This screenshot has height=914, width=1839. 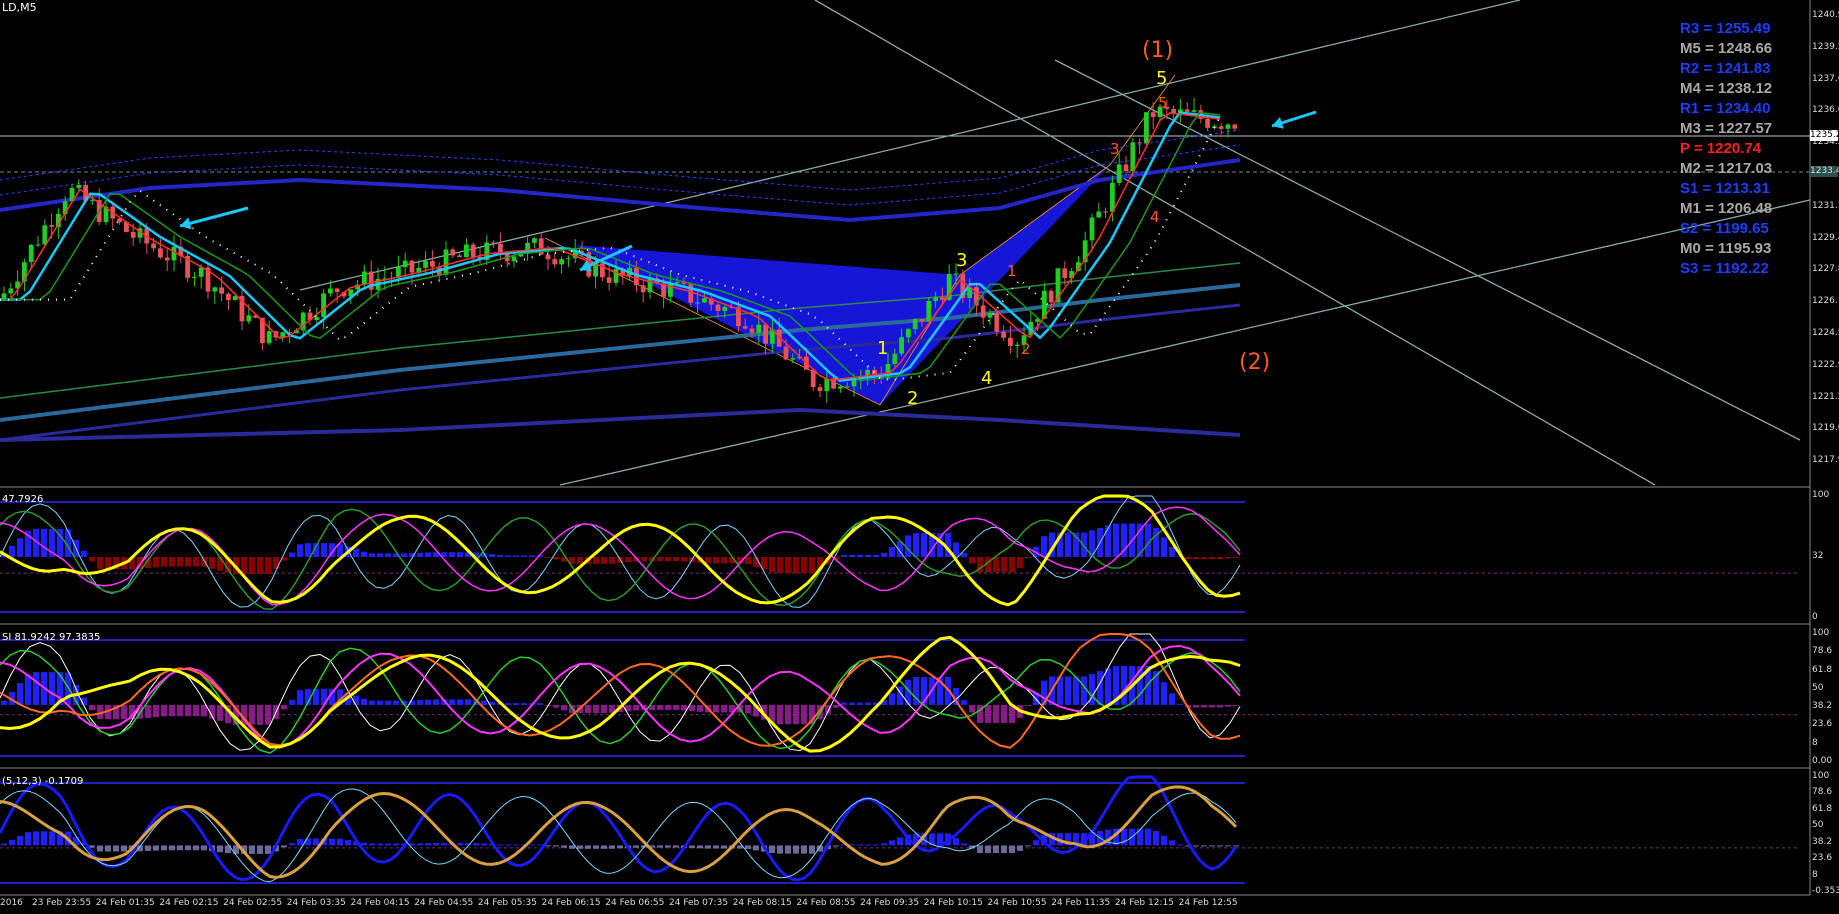 I want to click on current-price-marker: 1235.2, so click(x=1824, y=135).